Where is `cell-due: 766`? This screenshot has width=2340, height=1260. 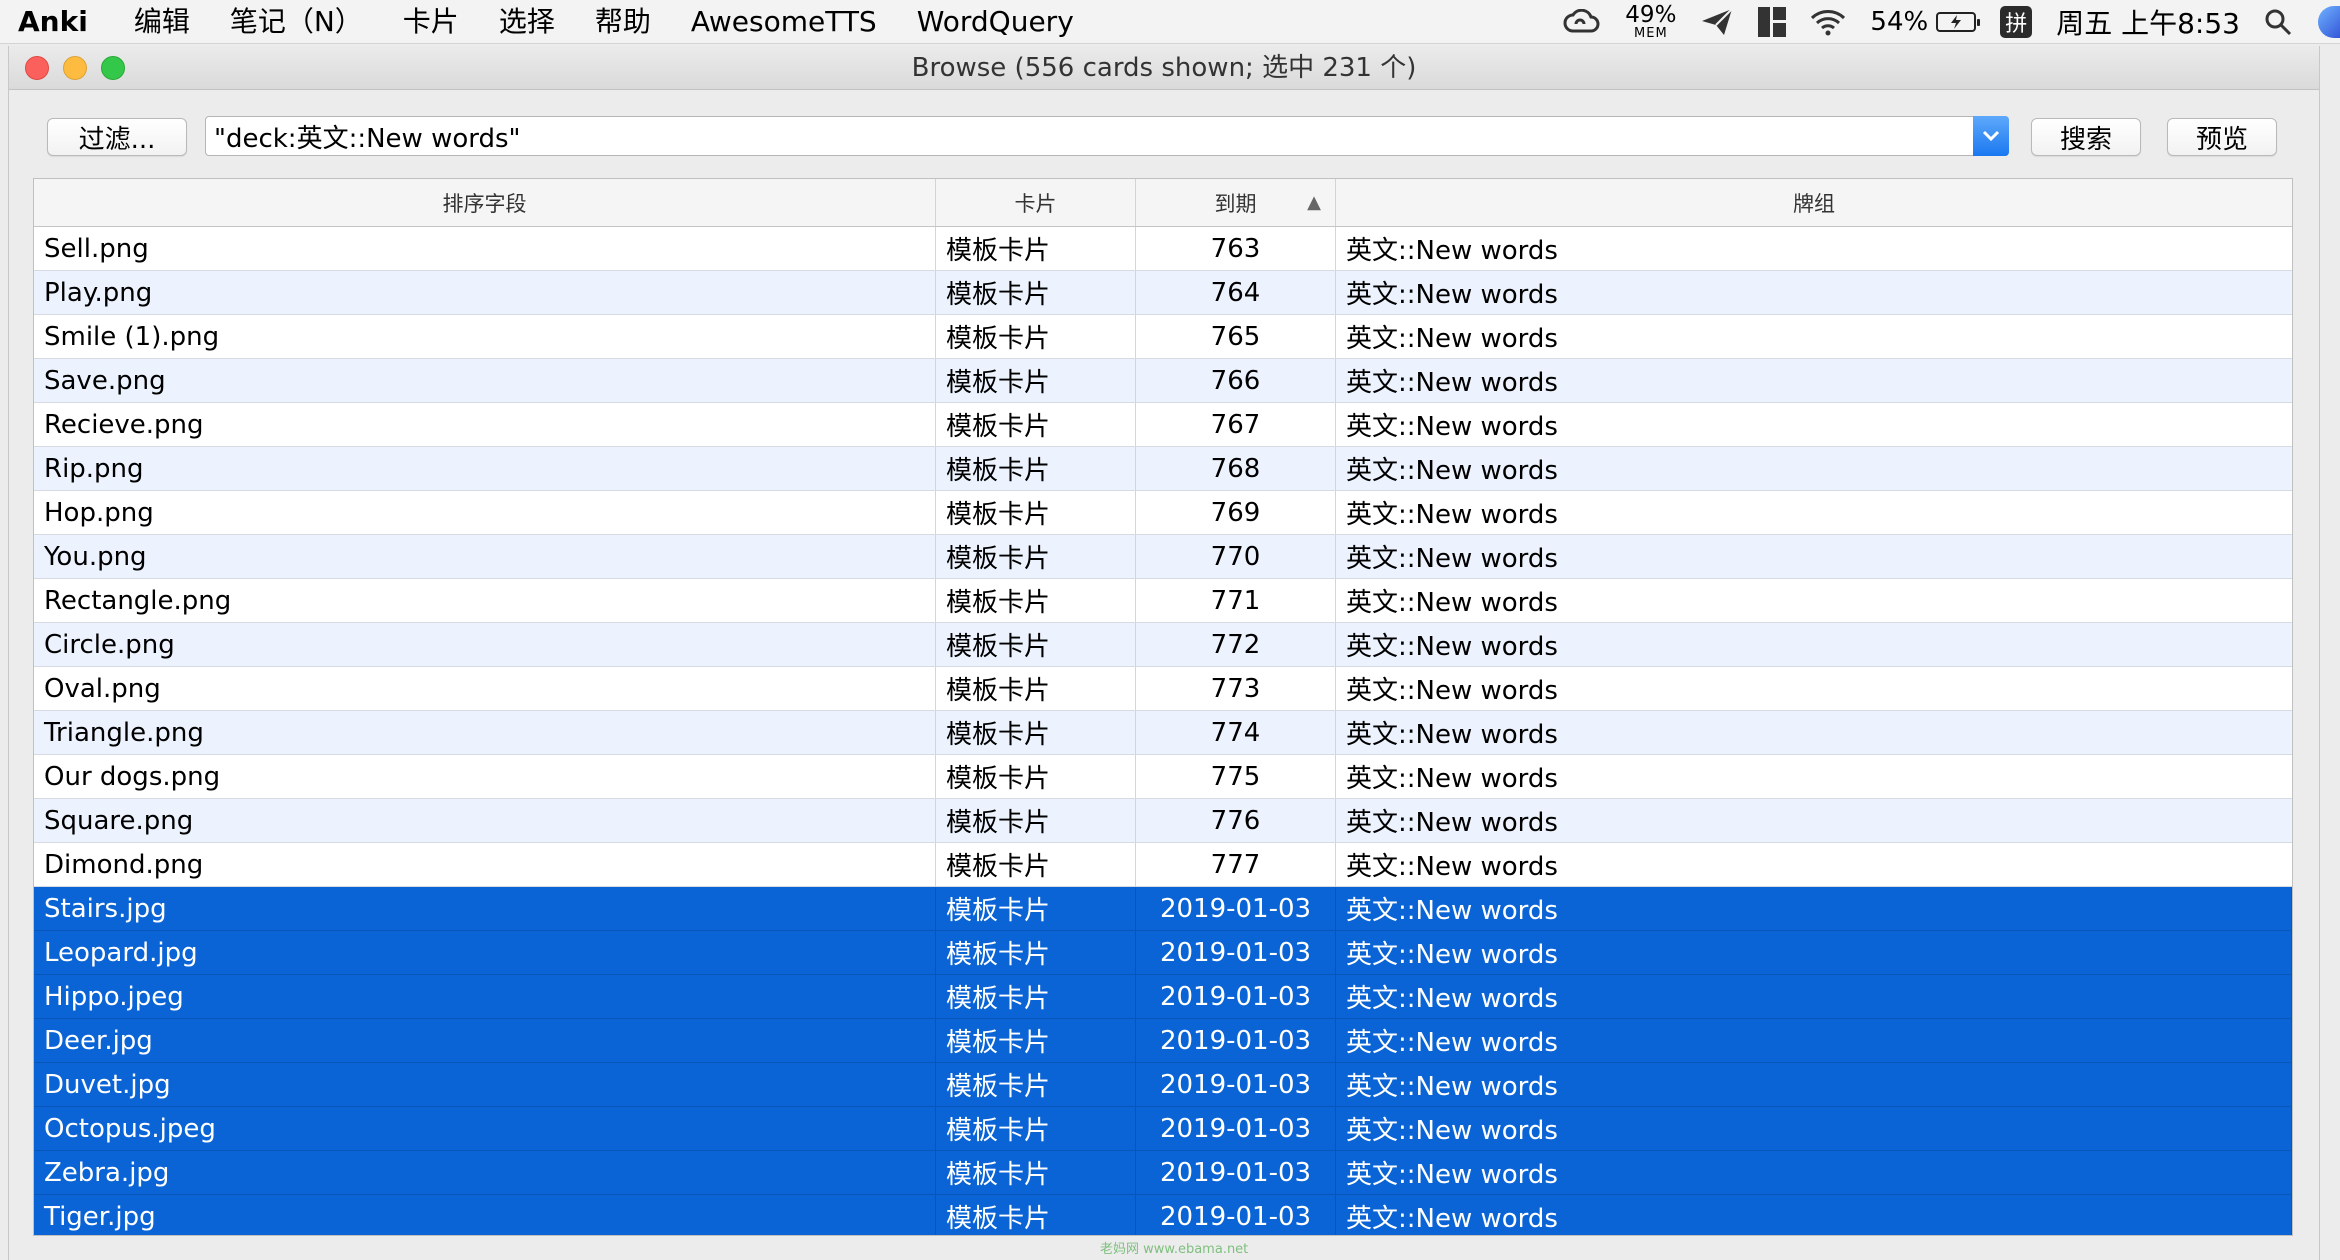
cell-due: 766 is located at coordinates (1236, 380).